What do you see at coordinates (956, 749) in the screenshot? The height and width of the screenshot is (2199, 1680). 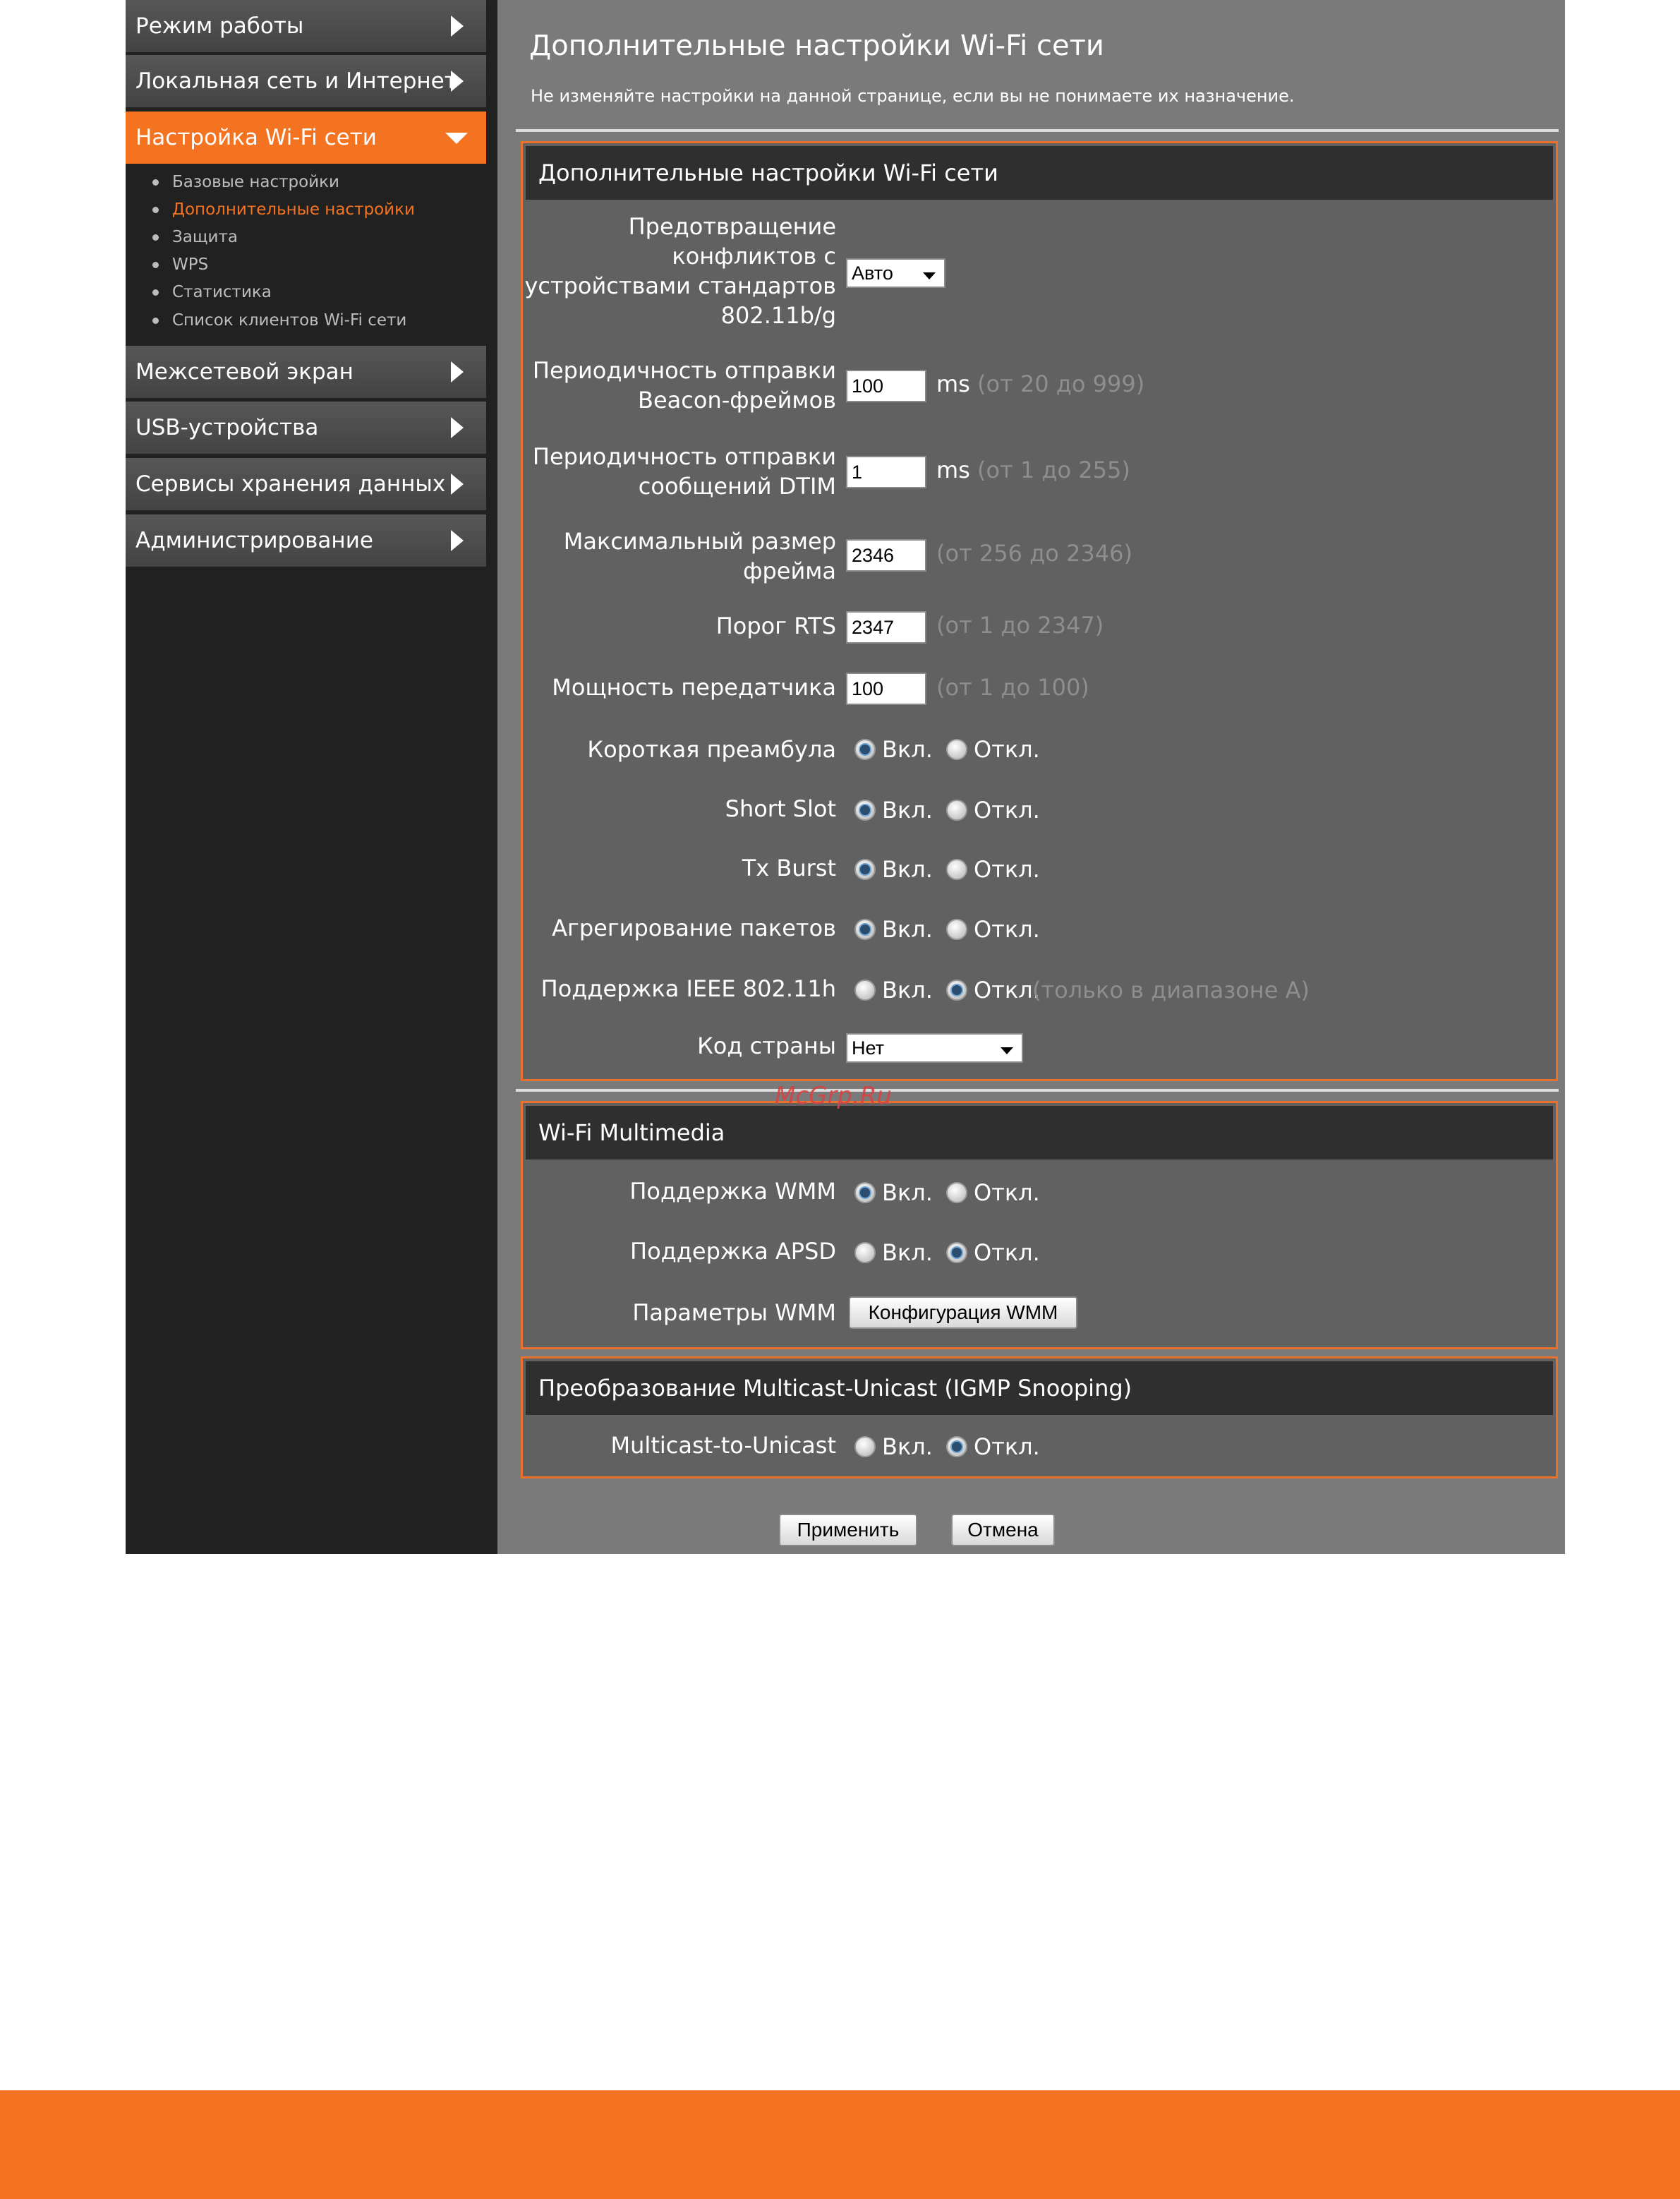 I see `preamble-off-radio` at bounding box center [956, 749].